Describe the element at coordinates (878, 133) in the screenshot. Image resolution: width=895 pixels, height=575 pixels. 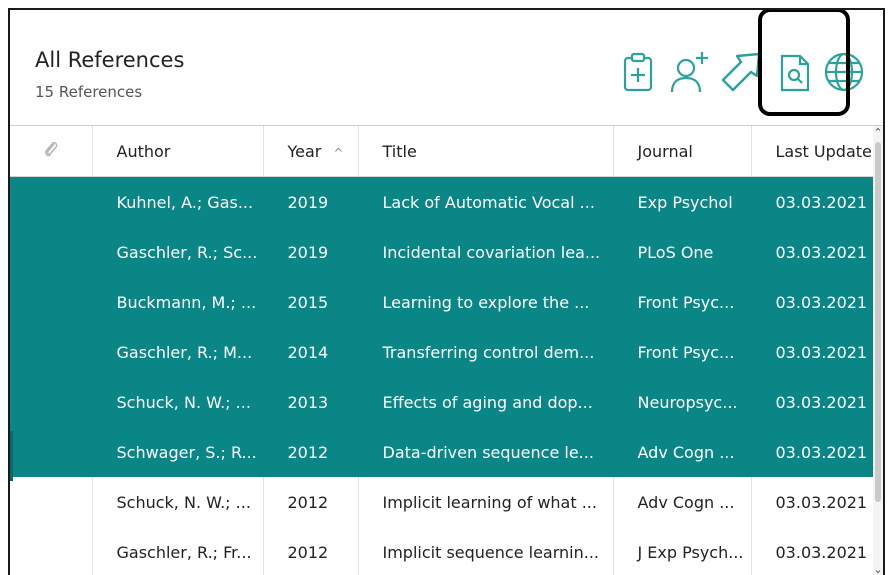
I see `scroll-up-icon: ⌃` at that location.